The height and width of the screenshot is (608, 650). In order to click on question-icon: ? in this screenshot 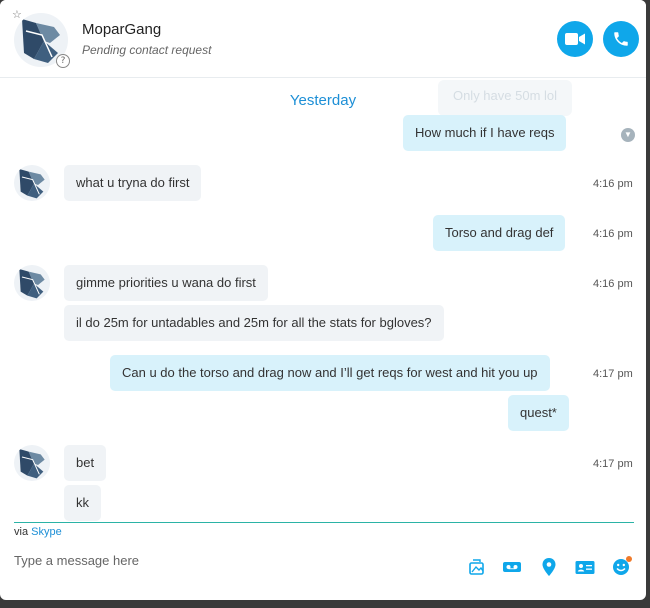, I will do `click(63, 61)`.